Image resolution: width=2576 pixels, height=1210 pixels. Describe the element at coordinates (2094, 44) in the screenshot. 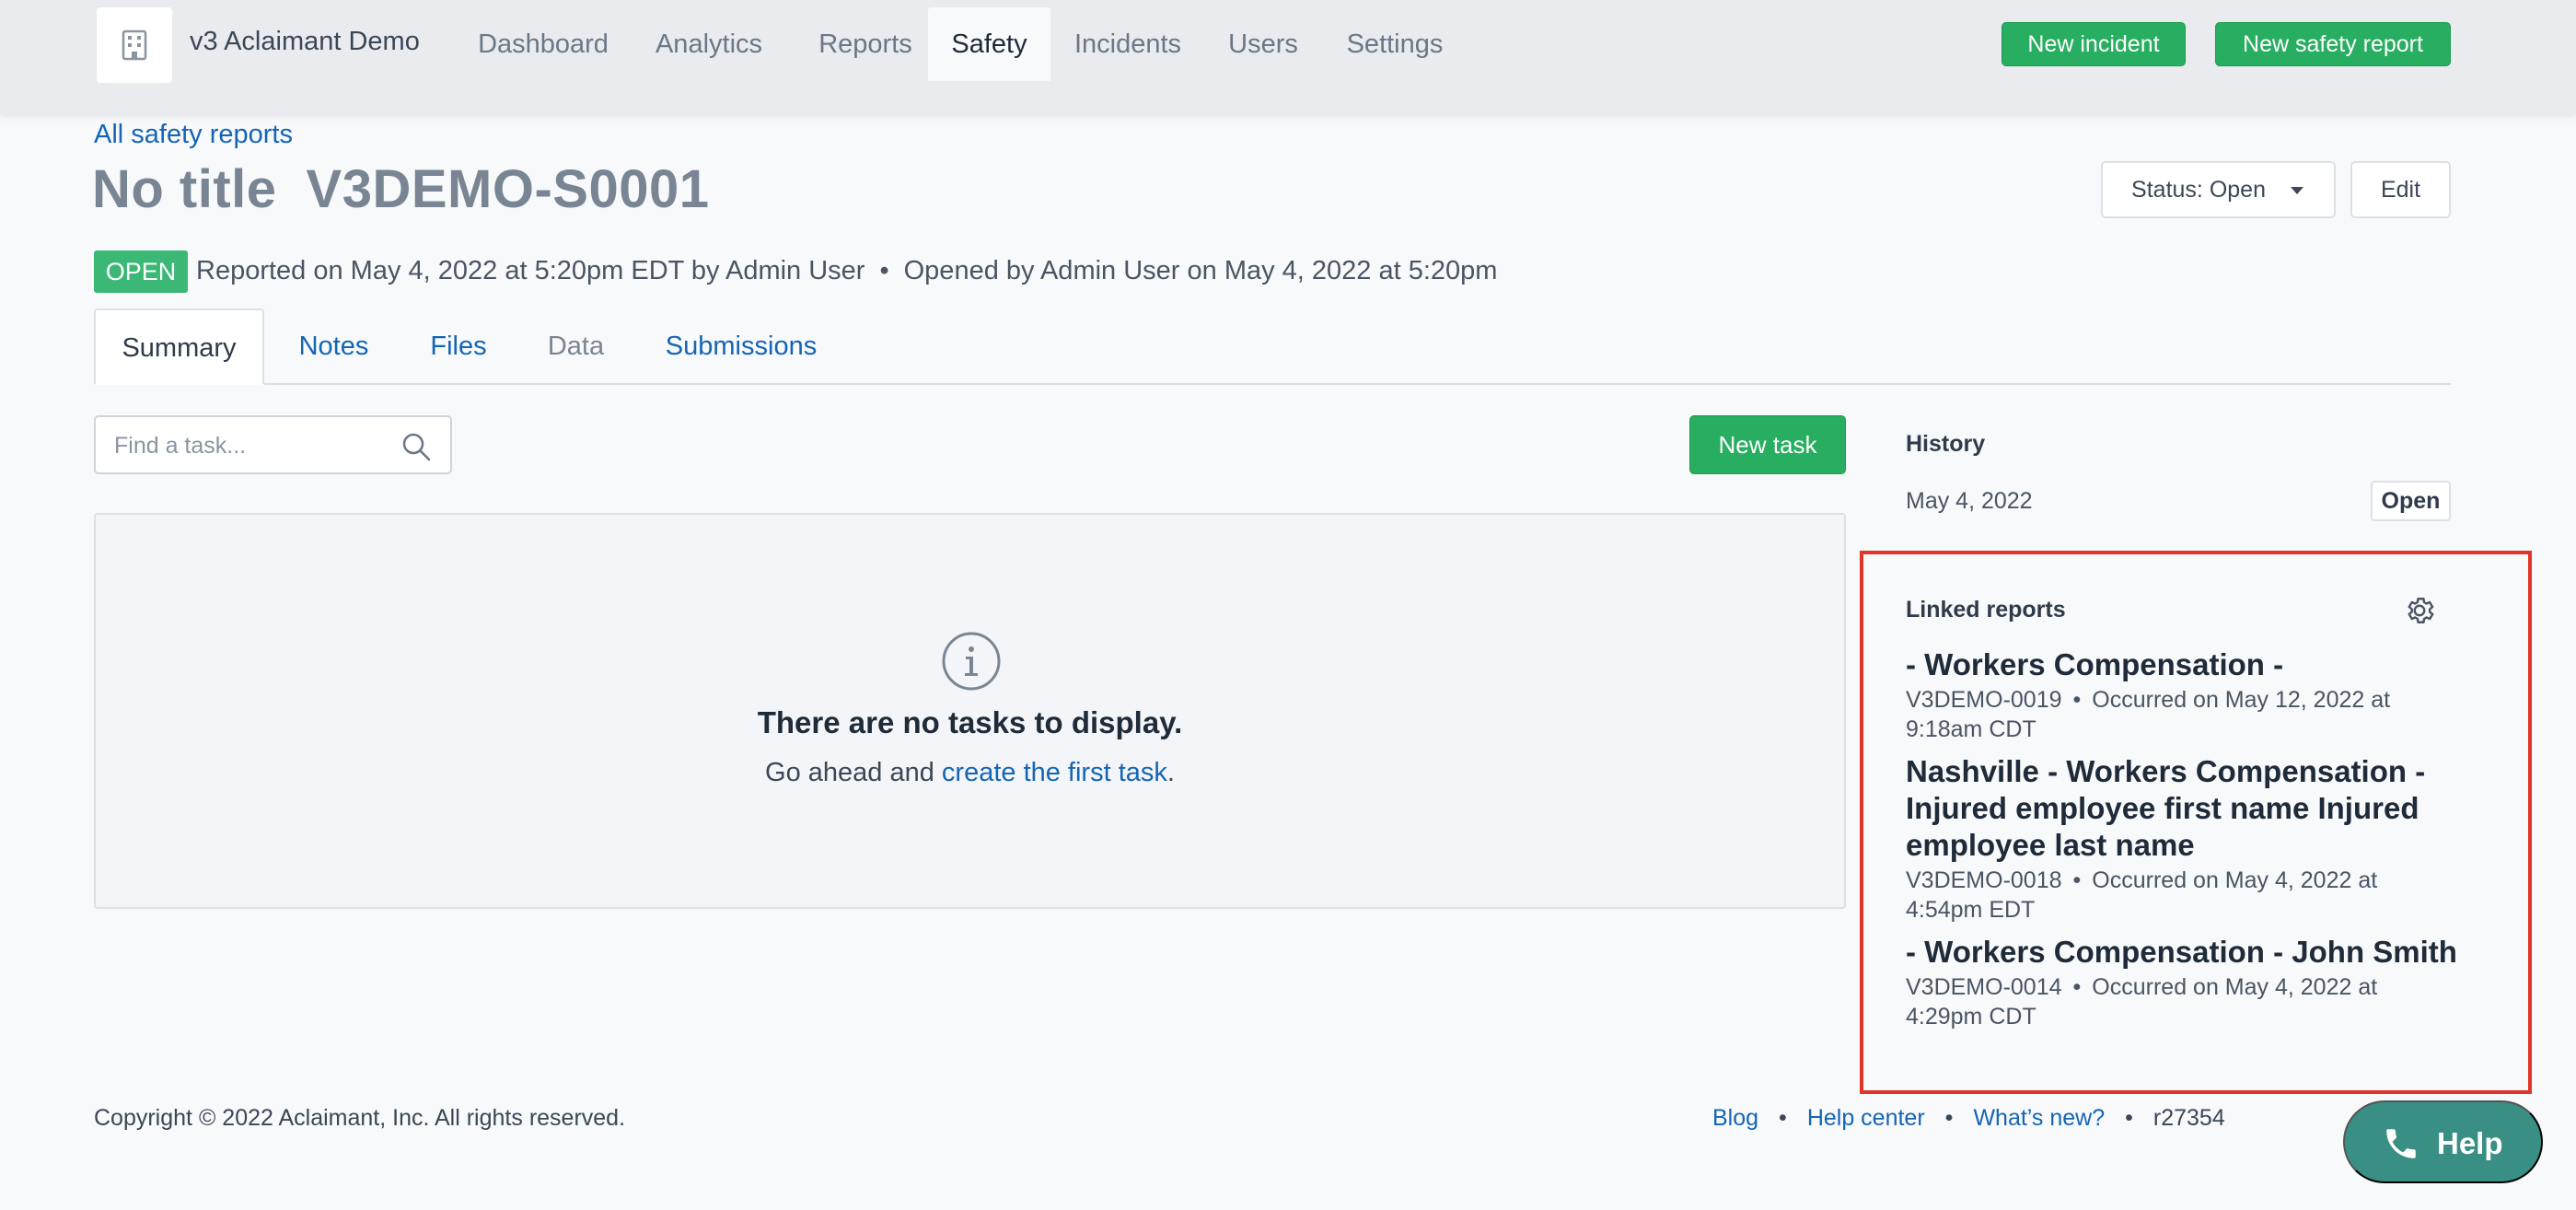

I see `new-incident-button: New incident` at that location.